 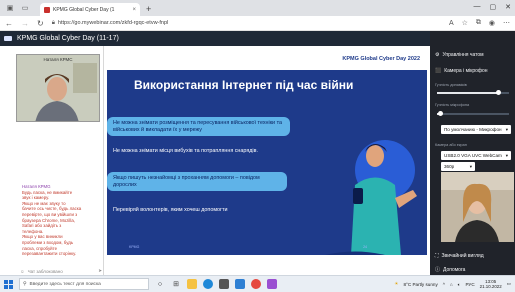 I want to click on search-icon: ⚲, so click(x=25, y=284).